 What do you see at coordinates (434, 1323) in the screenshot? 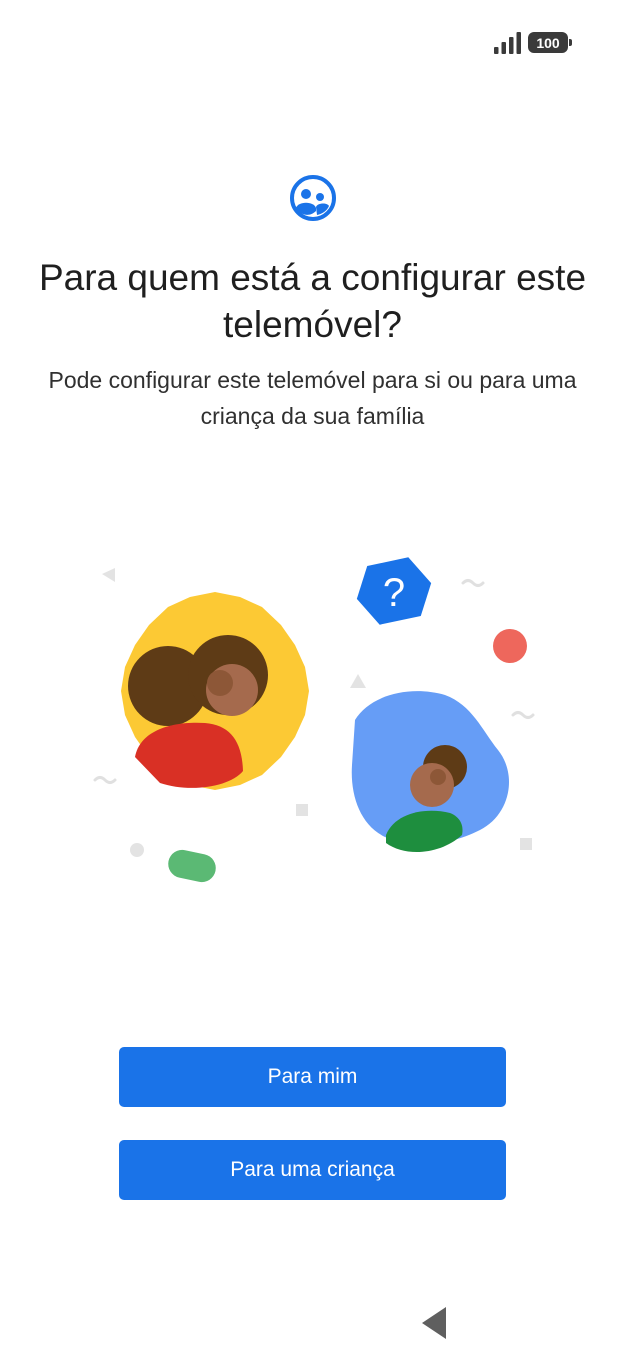
I see `back-icon` at bounding box center [434, 1323].